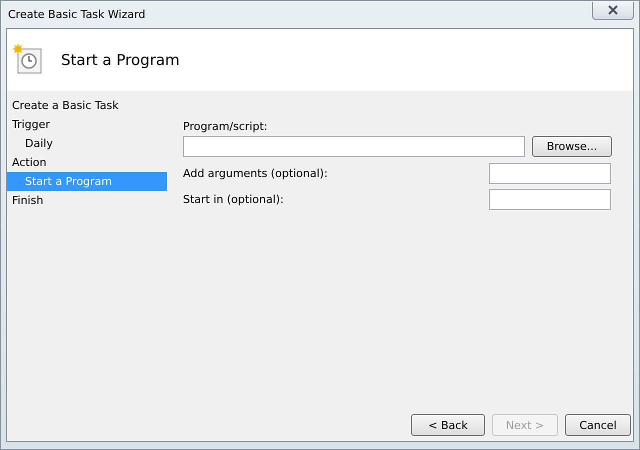 The width and height of the screenshot is (640, 450). I want to click on field-label: Program/script:, so click(225, 127).